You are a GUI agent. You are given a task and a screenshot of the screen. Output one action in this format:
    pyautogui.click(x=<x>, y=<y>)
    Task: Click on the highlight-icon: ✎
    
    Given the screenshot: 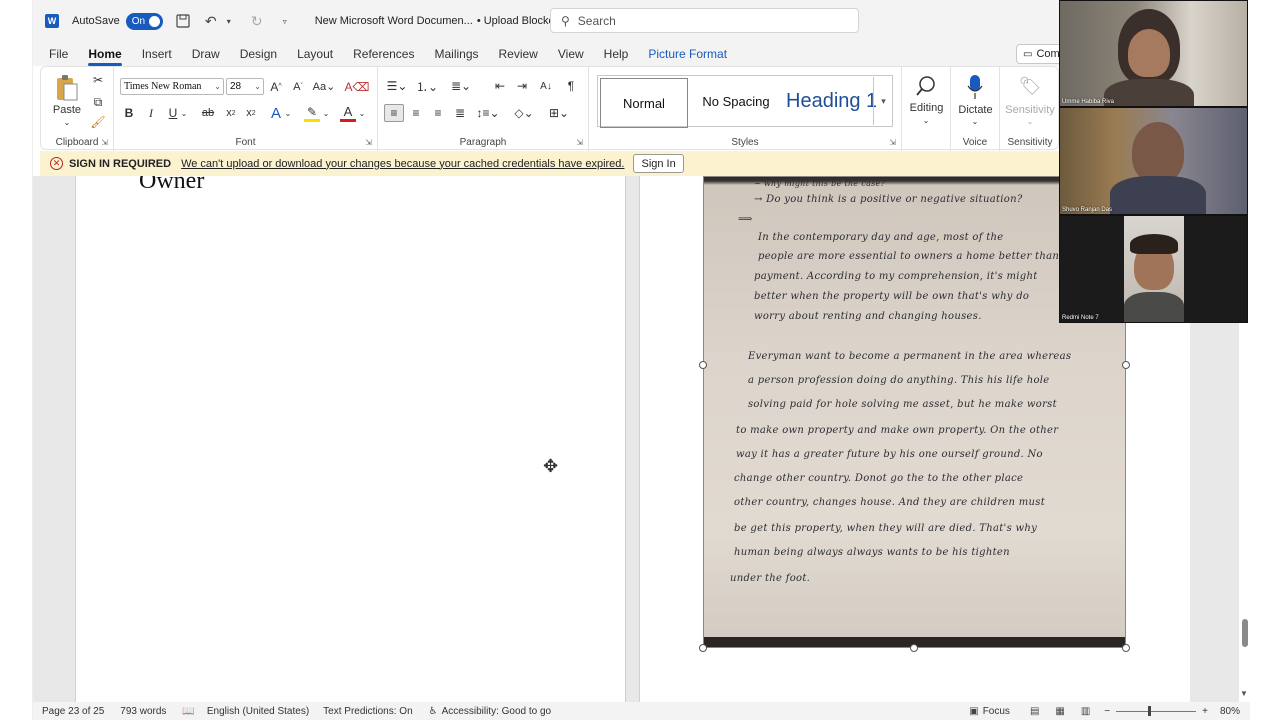 What is the action you would take?
    pyautogui.click(x=312, y=113)
    